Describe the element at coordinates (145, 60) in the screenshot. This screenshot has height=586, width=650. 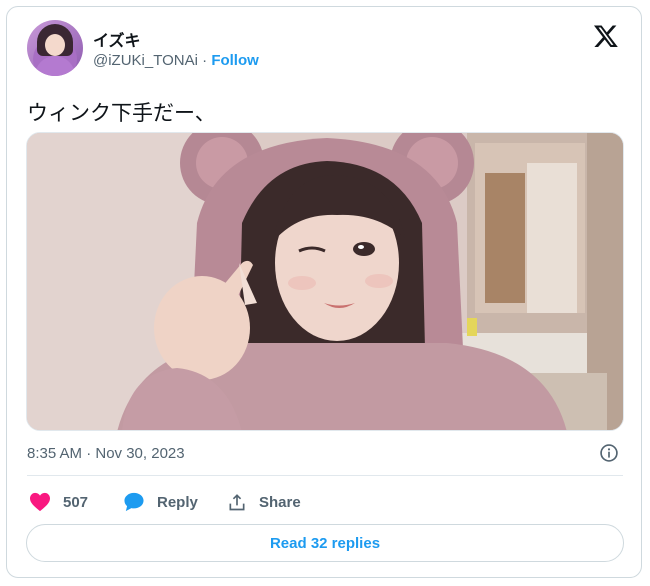
I see `author-handle: @iZUKi_TONAi` at that location.